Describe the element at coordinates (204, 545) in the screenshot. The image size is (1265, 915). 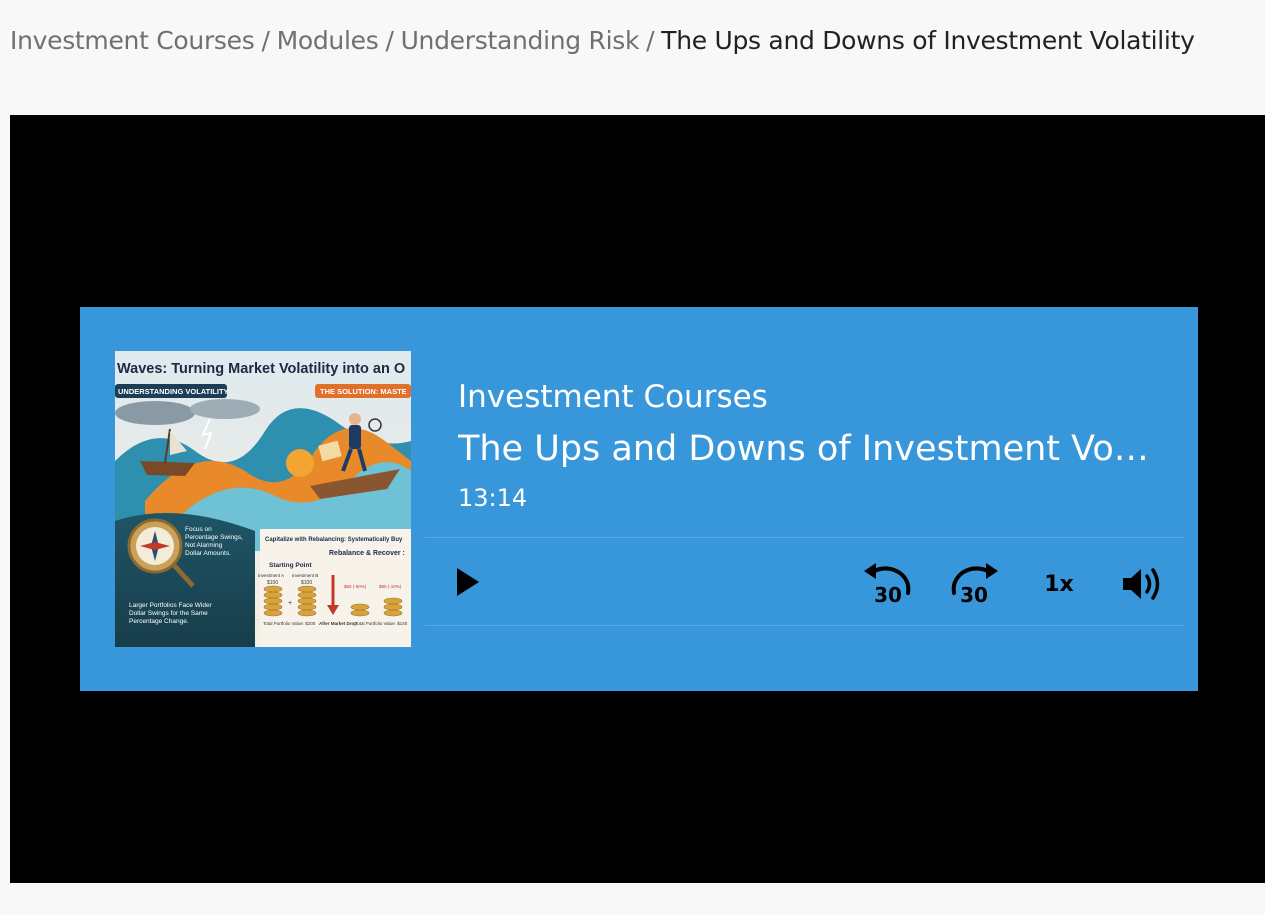
I see `cover-focus-line-3: Not Alarming` at that location.